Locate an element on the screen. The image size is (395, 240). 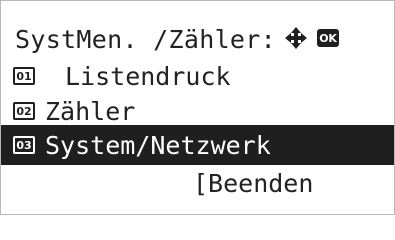
page-title: SystMen. /Zähler: is located at coordinates (145, 39).